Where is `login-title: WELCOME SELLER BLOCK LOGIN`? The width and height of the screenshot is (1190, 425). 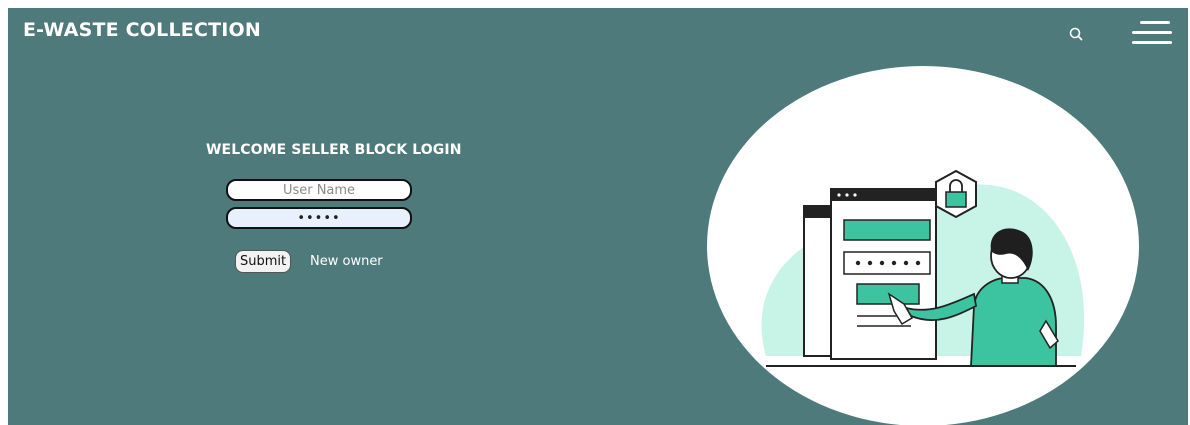 login-title: WELCOME SELLER BLOCK LOGIN is located at coordinates (334, 150).